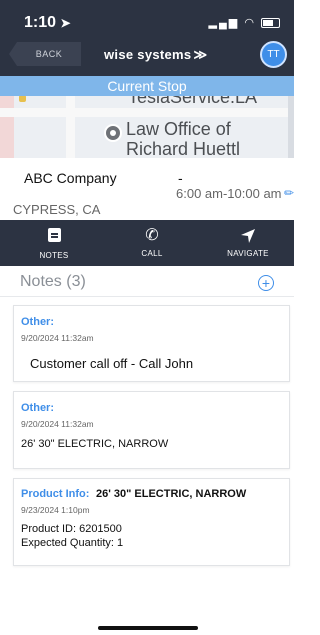 The image size is (320, 635). What do you see at coordinates (270, 23) in the screenshot?
I see `battery-icon` at bounding box center [270, 23].